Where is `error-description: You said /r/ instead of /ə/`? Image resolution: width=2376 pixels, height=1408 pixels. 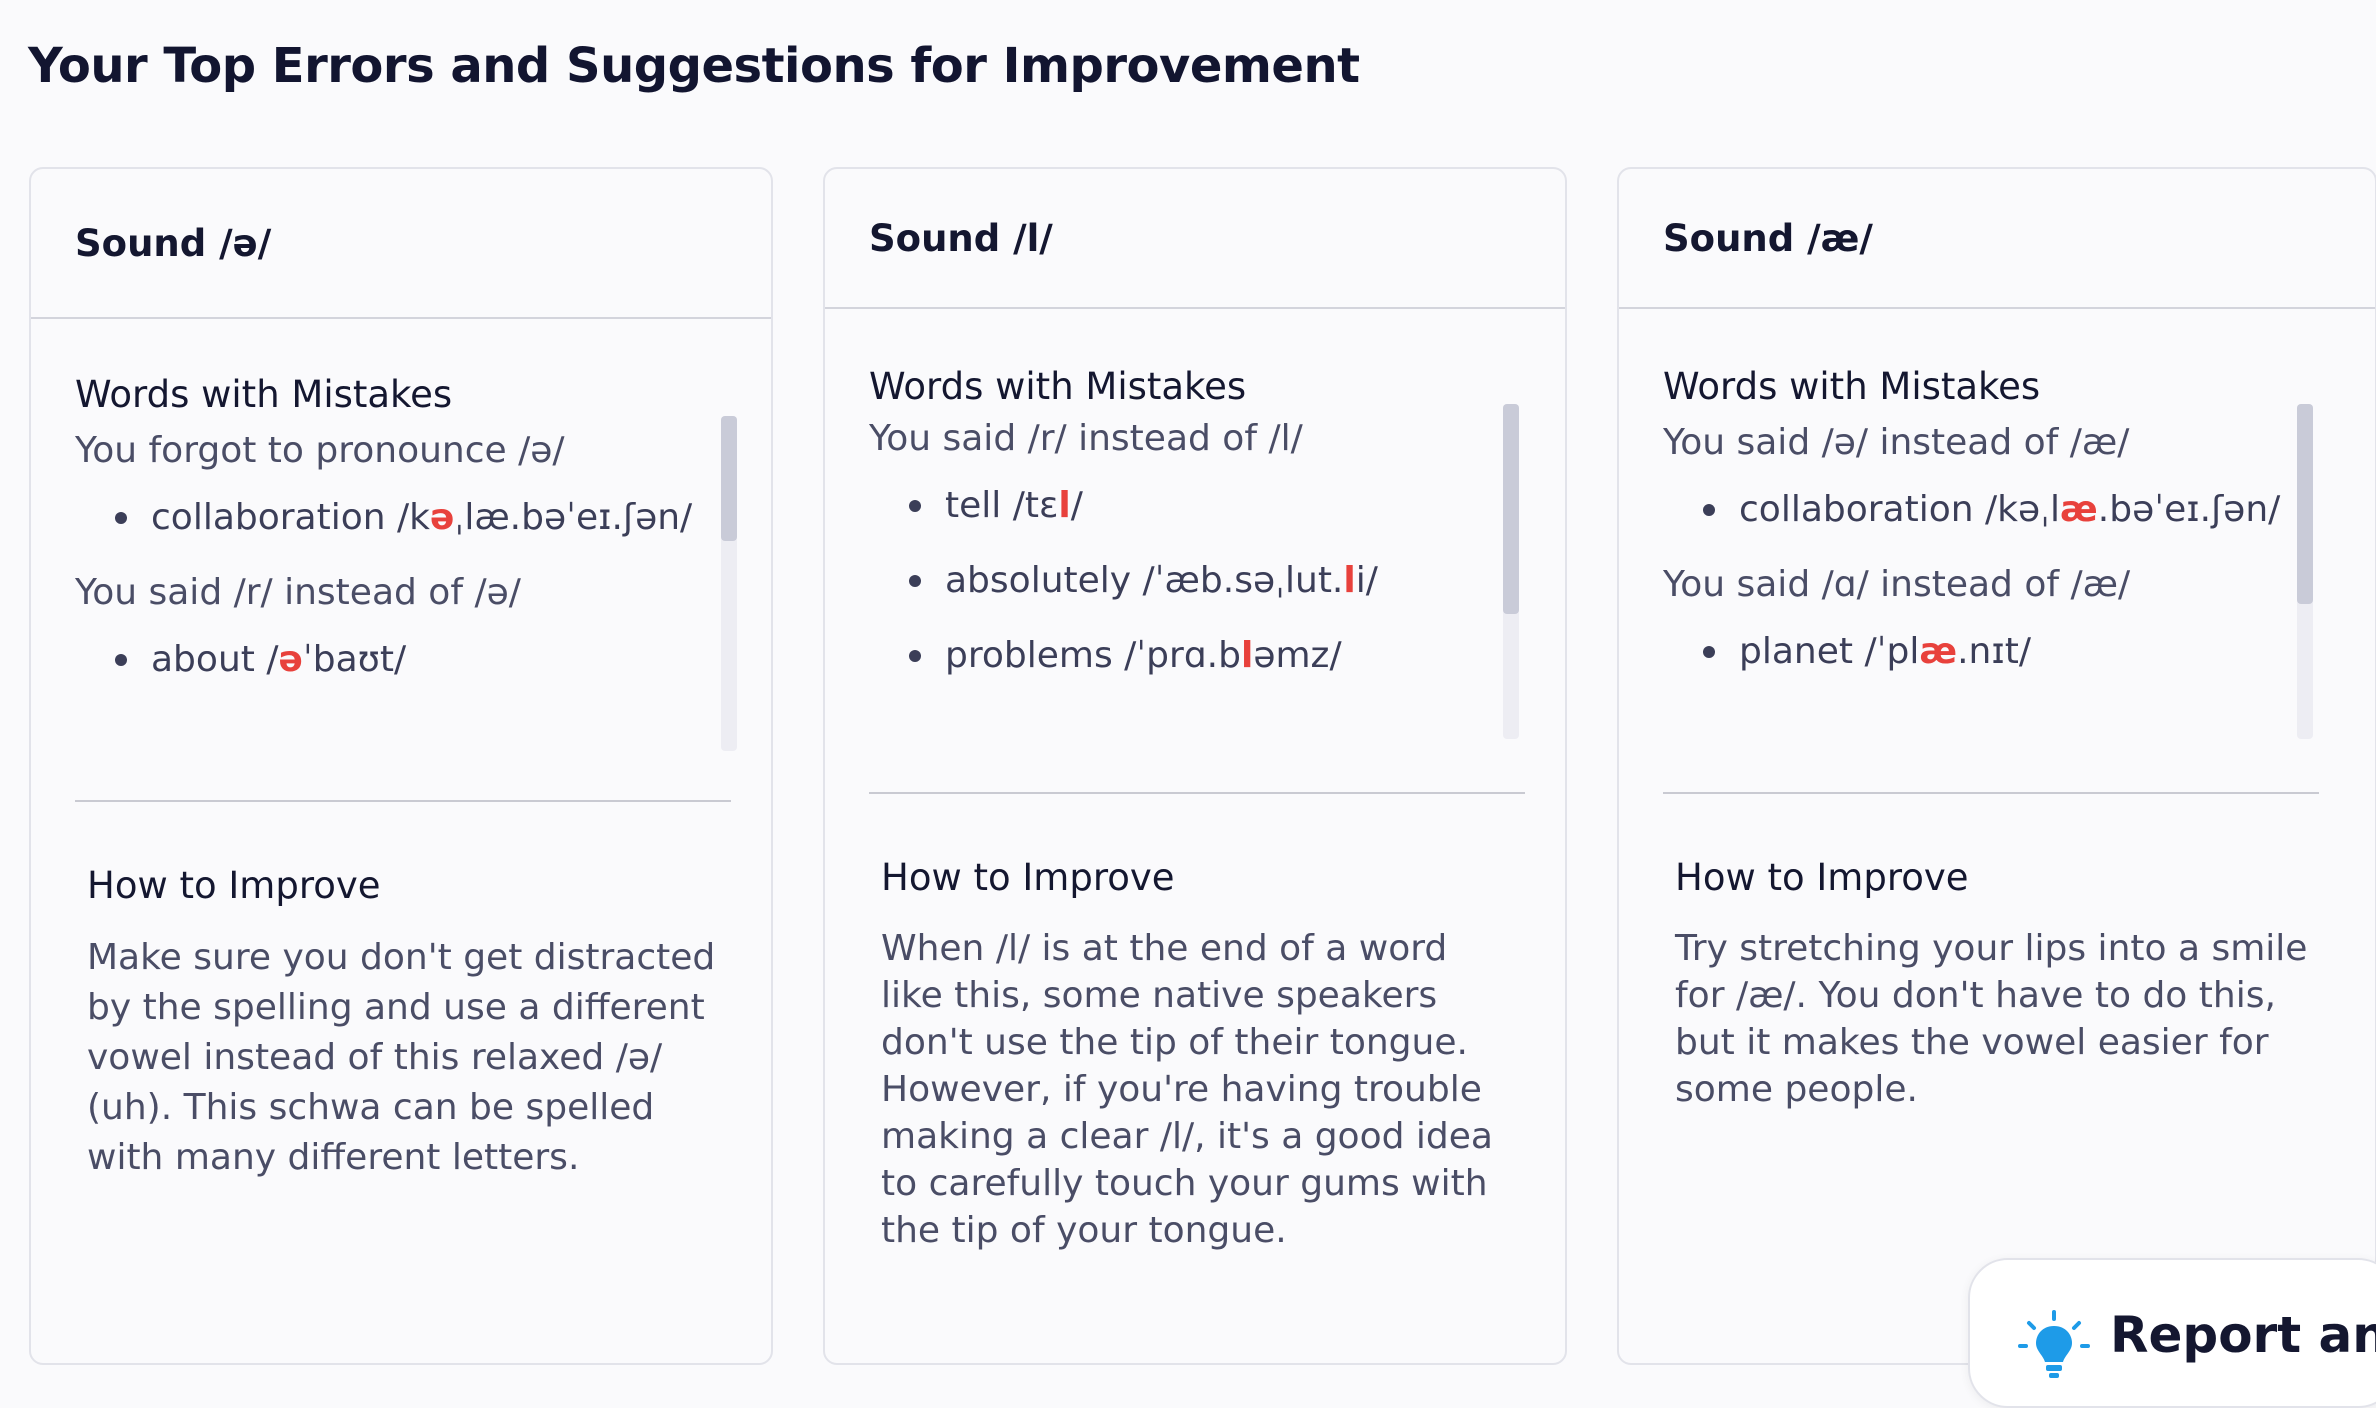 error-description: You said /r/ instead of /ə/ is located at coordinates (298, 592).